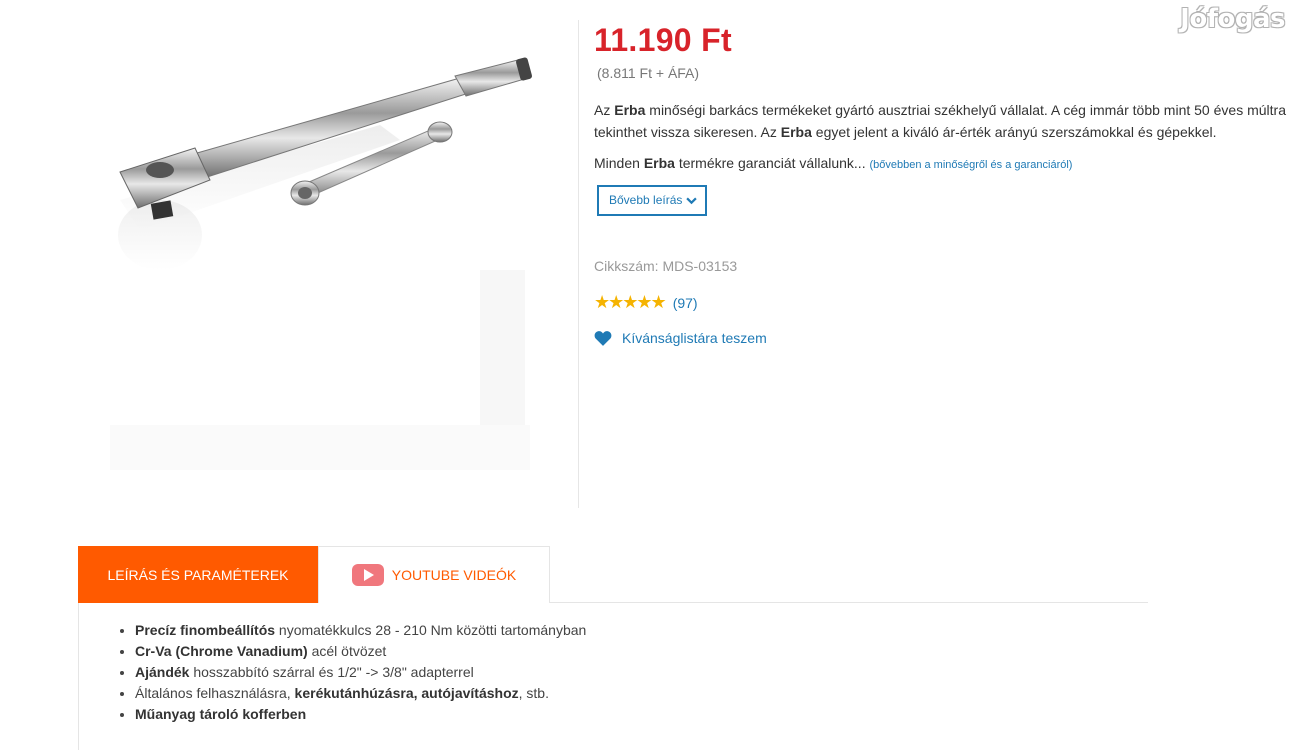 This screenshot has width=1295, height=750. Describe the element at coordinates (648, 73) in the screenshot. I see `product-price-net: (8.811 Ft + ÁFA)` at that location.